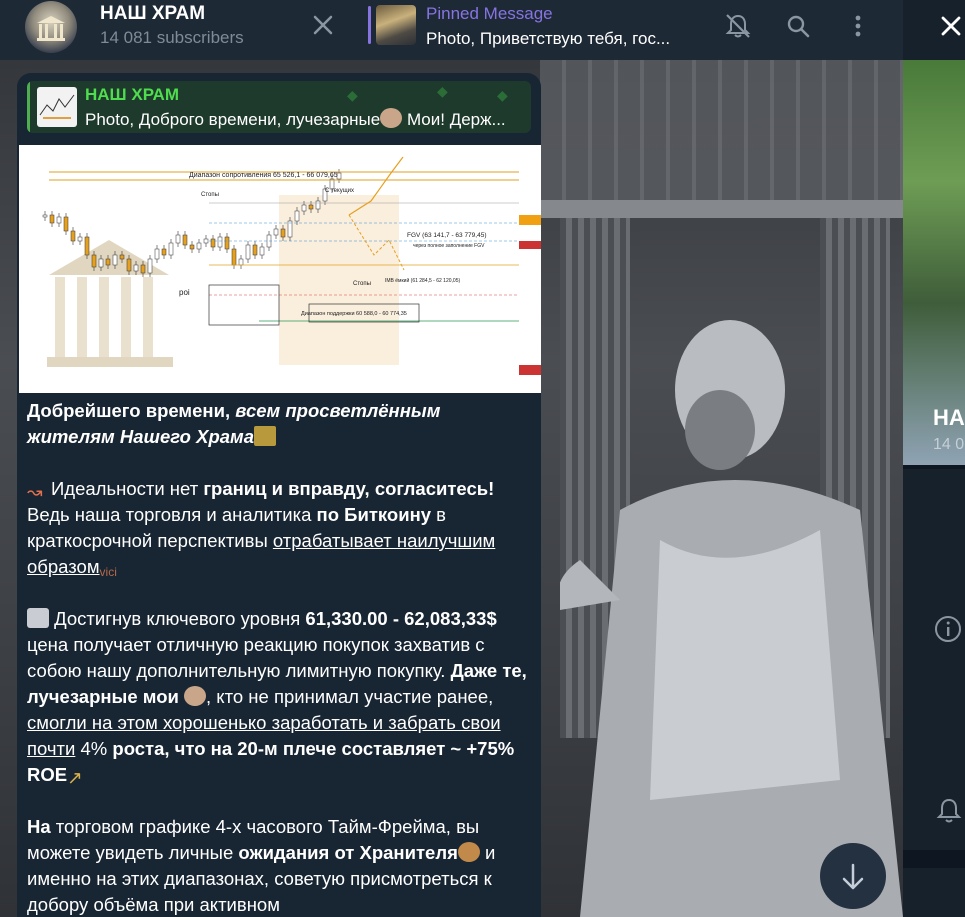 The image size is (965, 917). Describe the element at coordinates (57, 107) in the screenshot. I see `reply-thumbnail` at that location.